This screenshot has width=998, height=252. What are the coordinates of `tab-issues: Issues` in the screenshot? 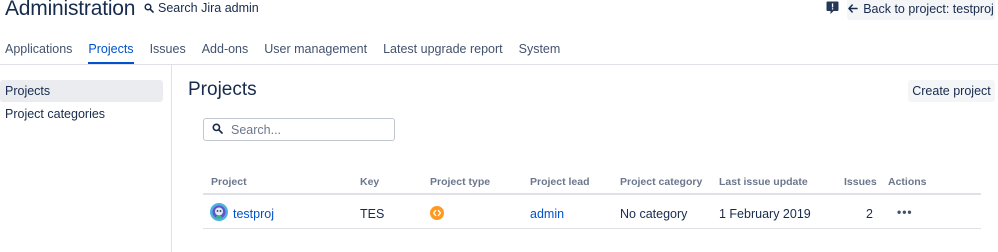 It's located at (168, 51).